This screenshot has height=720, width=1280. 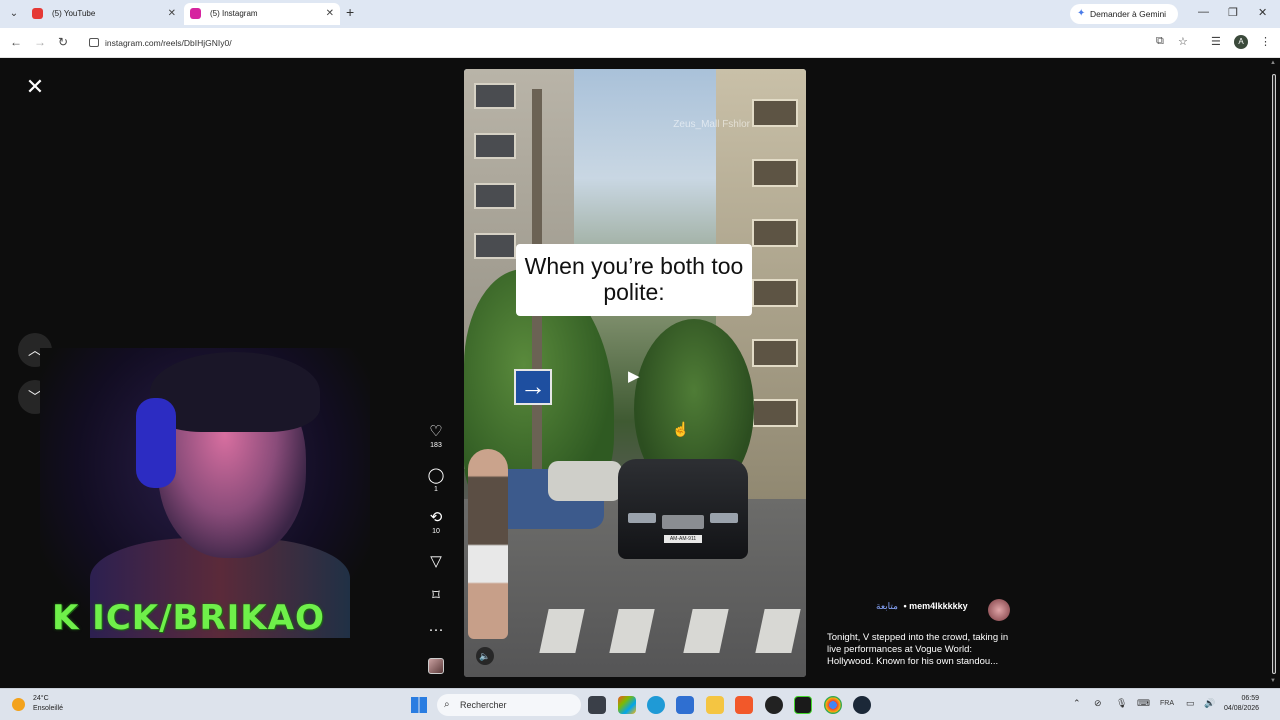 I want to click on page-scrollbar: ▲ ▼, so click(x=1274, y=373).